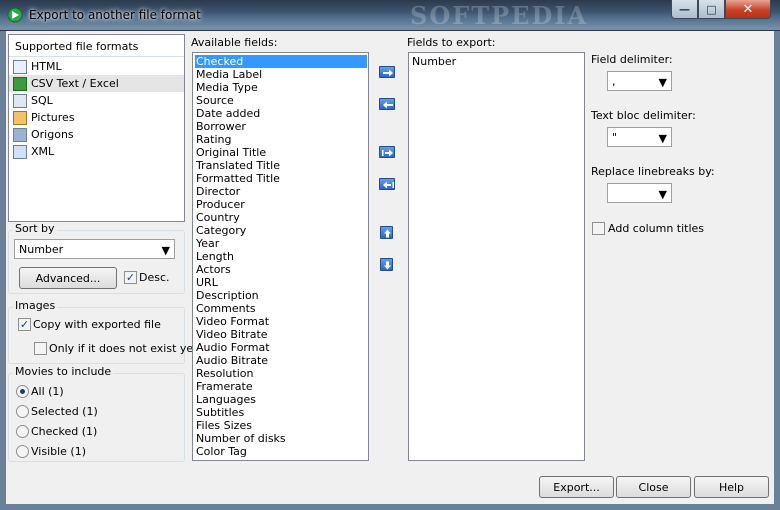 This screenshot has width=780, height=510. I want to click on available-field-item: Files Sizes, so click(223, 425).